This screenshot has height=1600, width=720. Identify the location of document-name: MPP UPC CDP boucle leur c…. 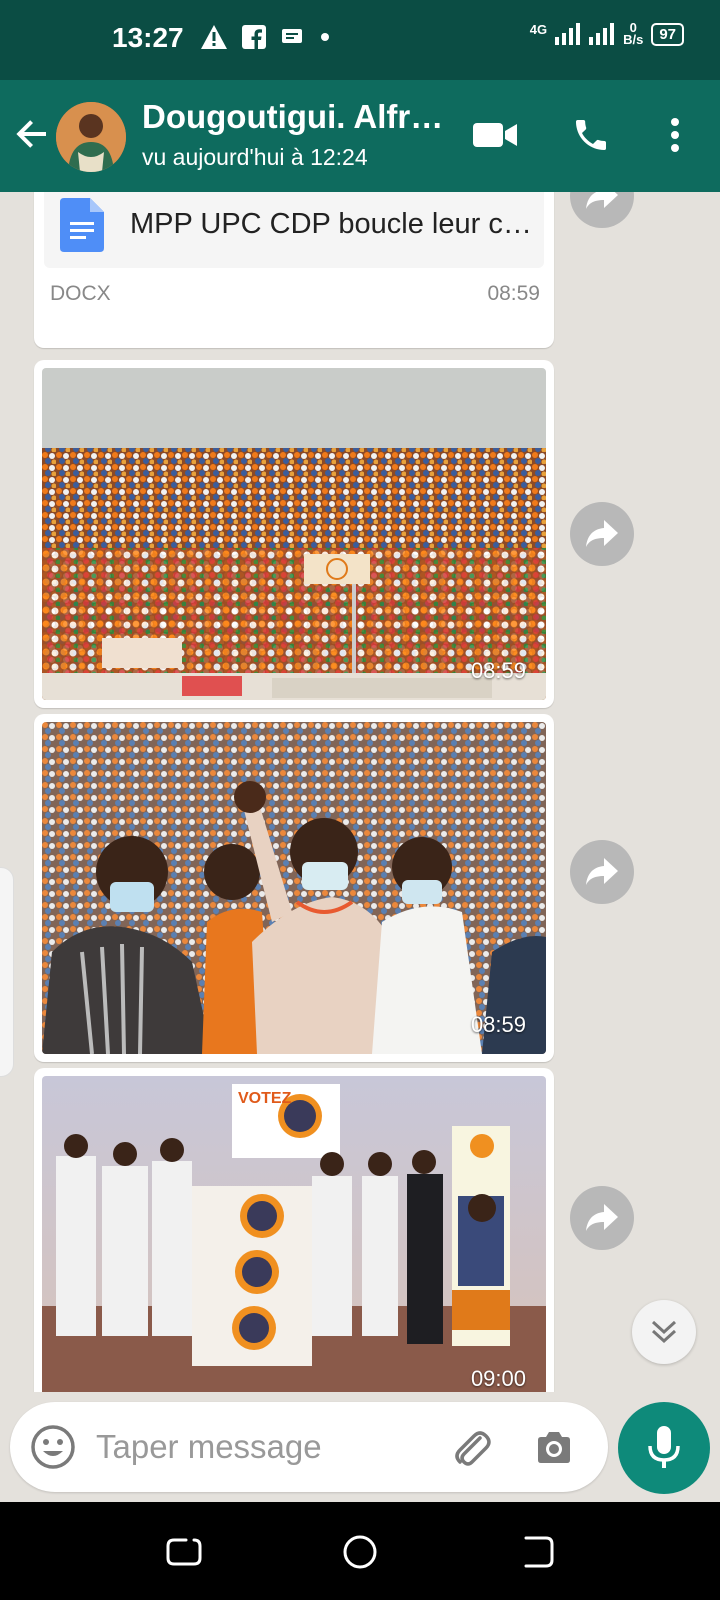
(331, 224).